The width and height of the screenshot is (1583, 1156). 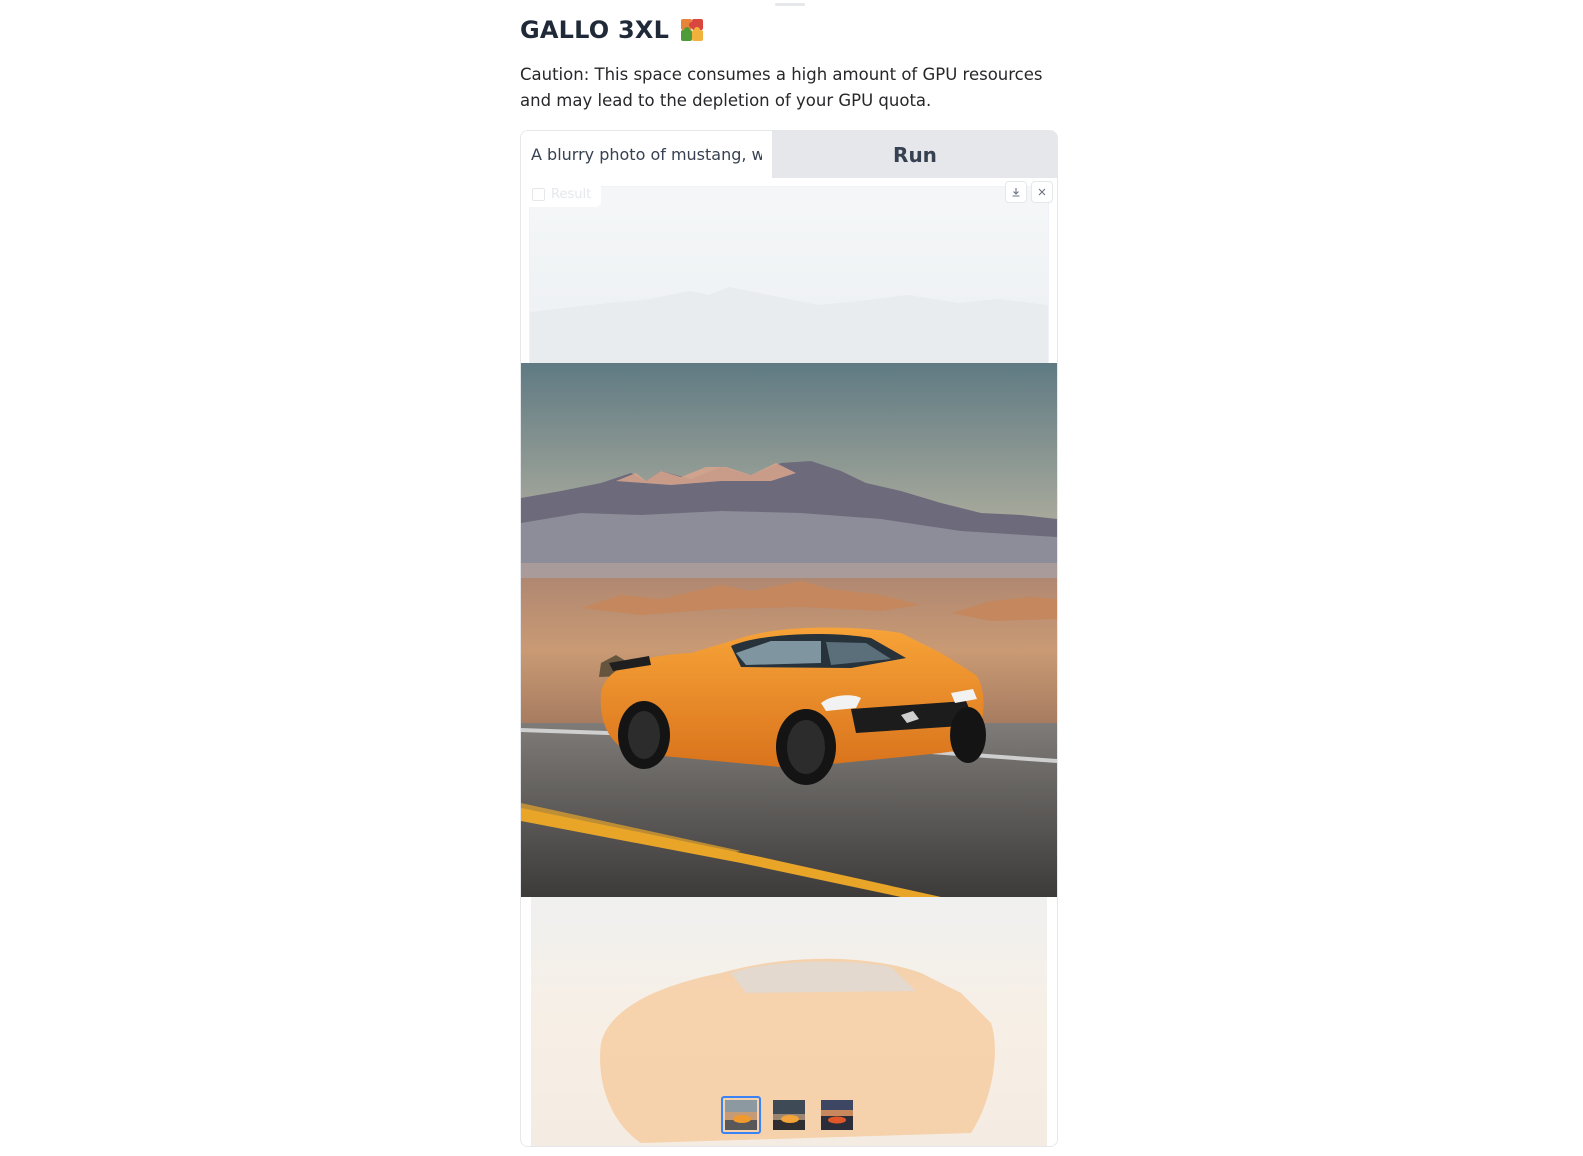 What do you see at coordinates (789, 276) in the screenshot?
I see `gallery-preview-backdrop-top` at bounding box center [789, 276].